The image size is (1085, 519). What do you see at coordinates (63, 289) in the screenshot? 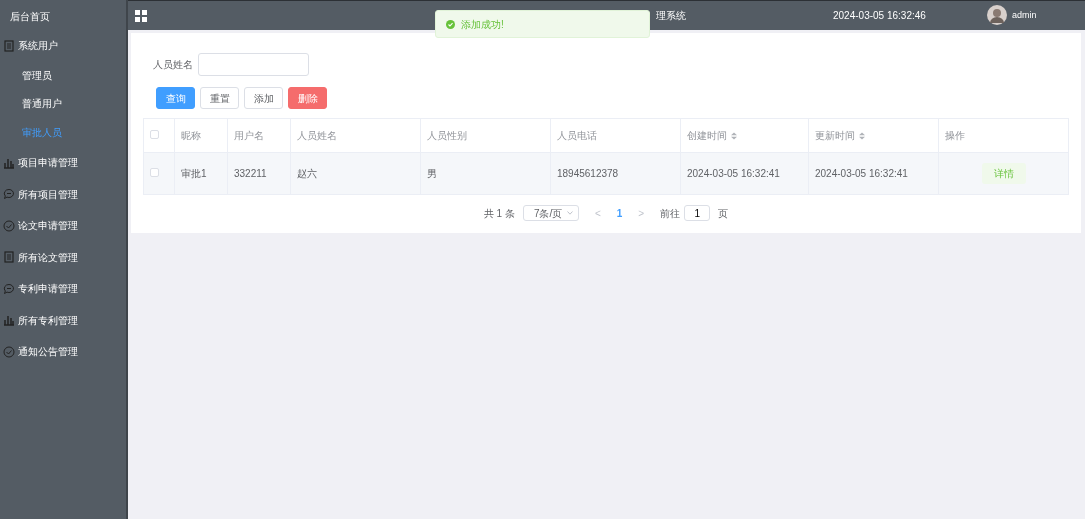
I see `menu-item: 专利申请管理` at bounding box center [63, 289].